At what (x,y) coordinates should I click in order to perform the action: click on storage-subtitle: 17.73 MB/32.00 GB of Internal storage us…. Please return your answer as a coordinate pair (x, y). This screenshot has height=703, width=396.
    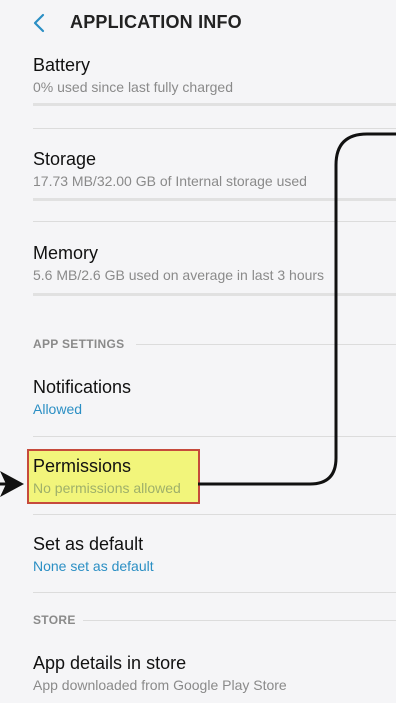
    Looking at the image, I should click on (170, 181).